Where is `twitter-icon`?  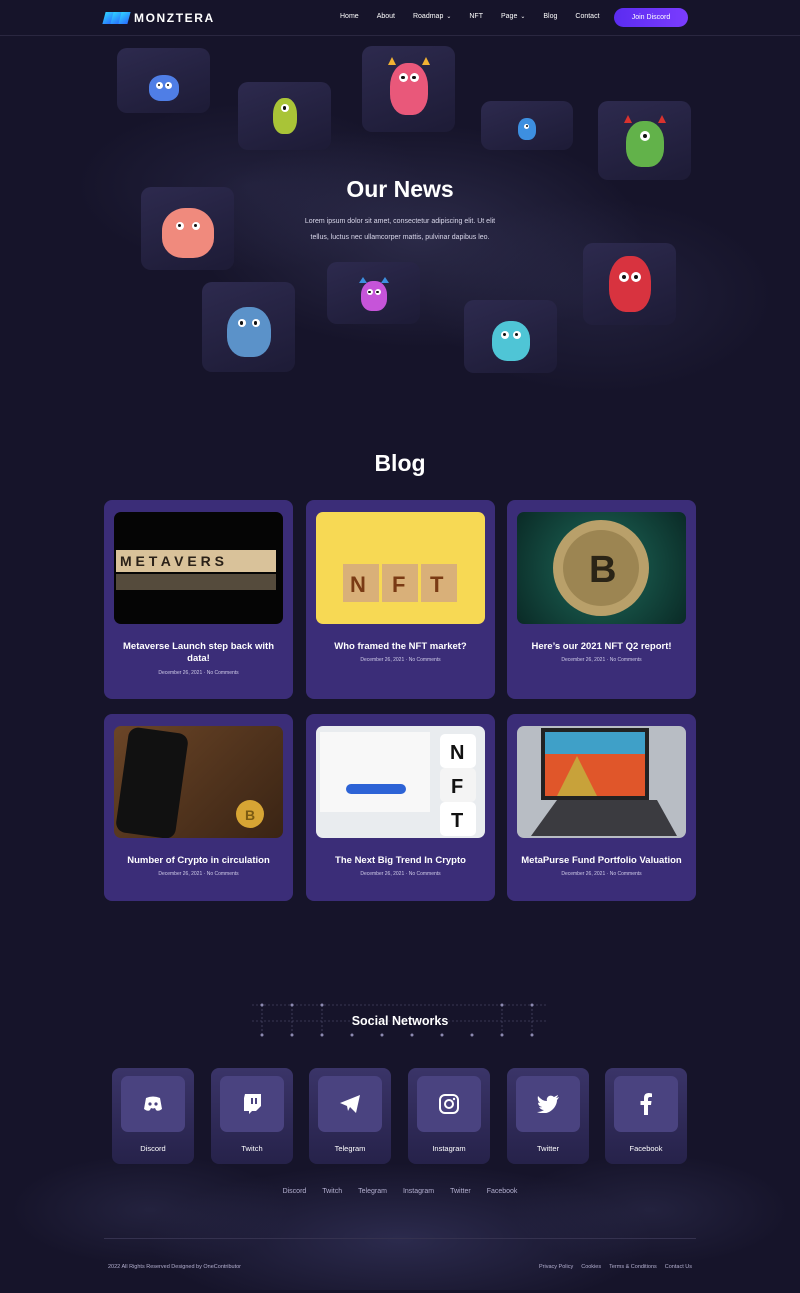 twitter-icon is located at coordinates (548, 1104).